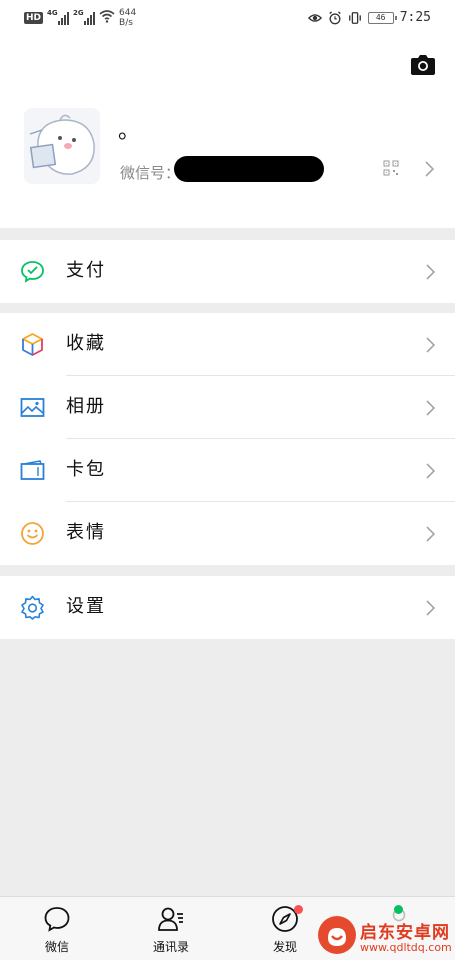  Describe the element at coordinates (52, 12) in the screenshot. I see `network-type-1: 4G` at that location.